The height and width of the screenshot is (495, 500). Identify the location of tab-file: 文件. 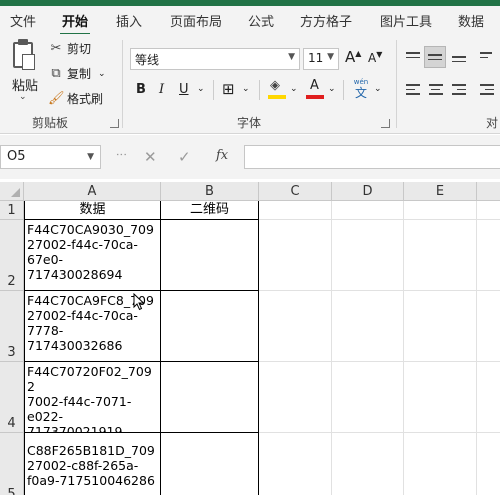
(23, 20).